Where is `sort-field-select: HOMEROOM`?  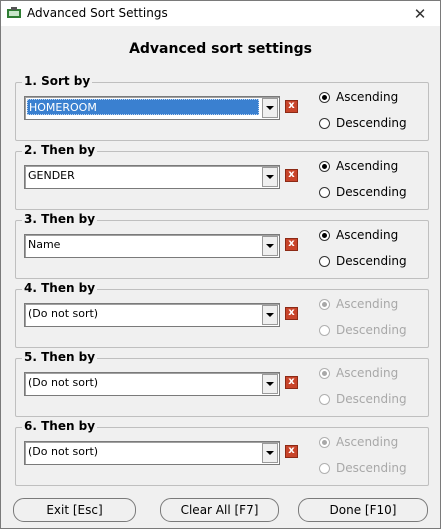
sort-field-select: HOMEROOM is located at coordinates (152, 108).